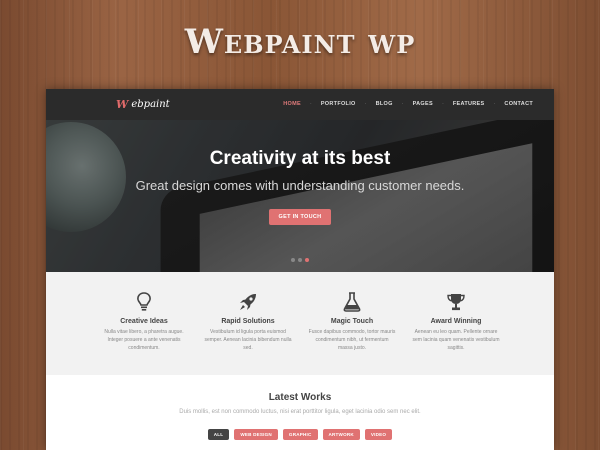 The image size is (600, 450). What do you see at coordinates (352, 321) in the screenshot?
I see `feature-title: Magic Touch` at bounding box center [352, 321].